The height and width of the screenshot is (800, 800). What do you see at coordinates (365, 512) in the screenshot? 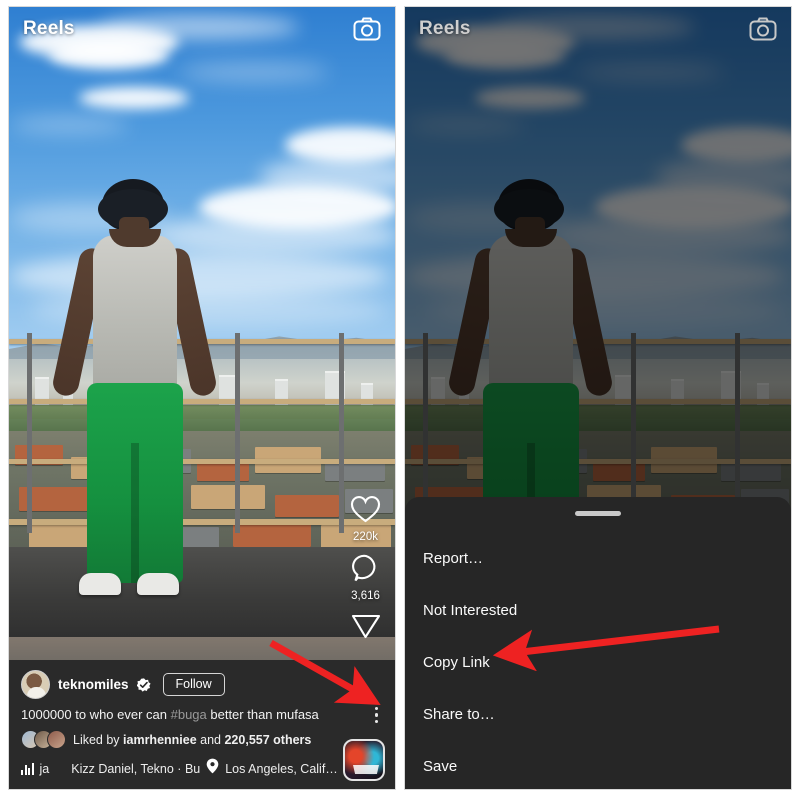
I see `heart-icon` at bounding box center [365, 512].